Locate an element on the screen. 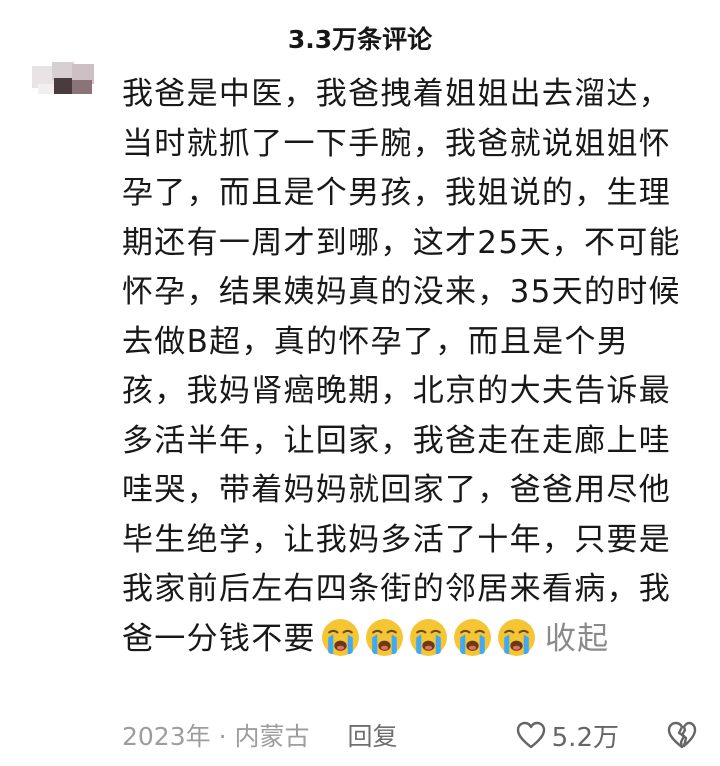 The width and height of the screenshot is (720, 766). emoji-row is located at coordinates (428, 637).